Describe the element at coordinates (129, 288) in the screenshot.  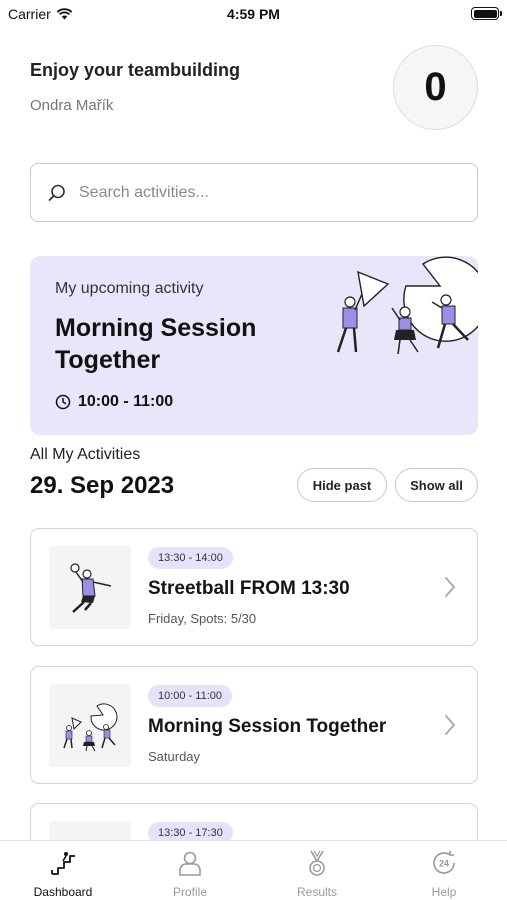
I see `upcoming-label: My upcoming activity` at that location.